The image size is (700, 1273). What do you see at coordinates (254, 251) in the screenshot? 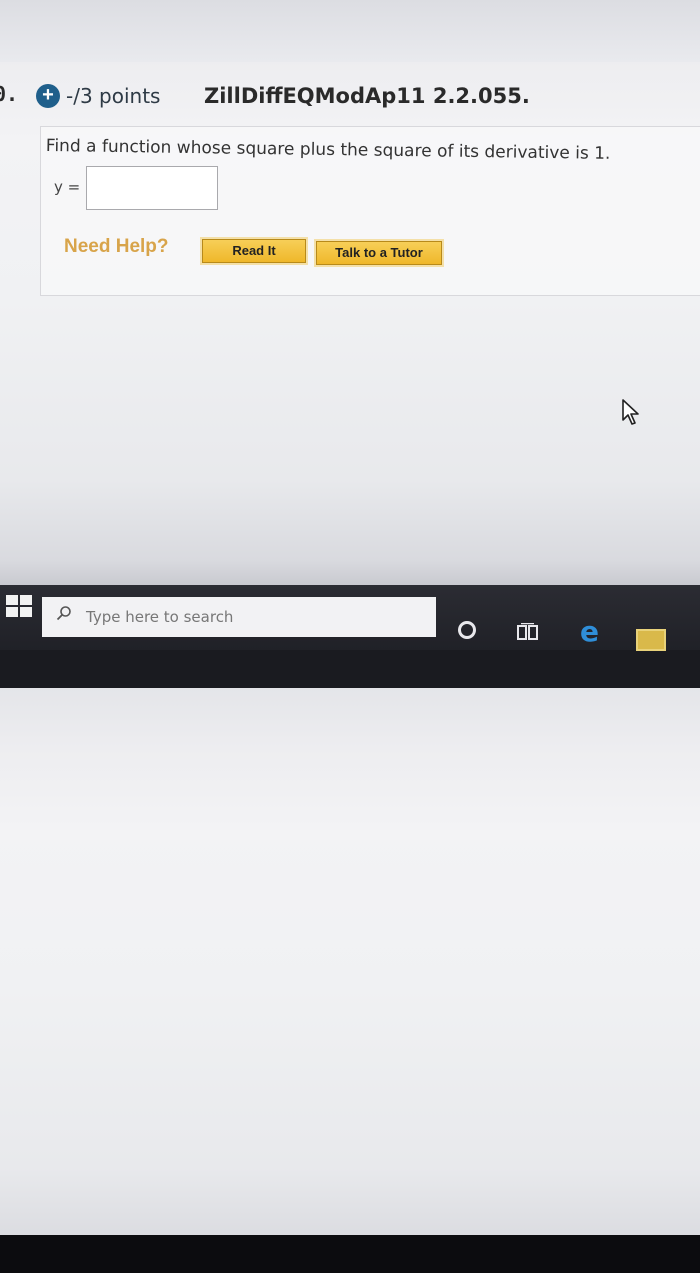
I see `read-it-button: Read It` at bounding box center [254, 251].